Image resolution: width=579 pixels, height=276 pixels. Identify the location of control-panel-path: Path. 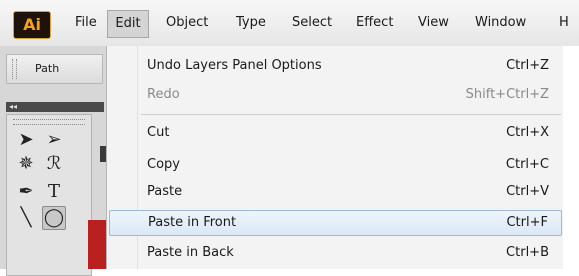
(54, 69).